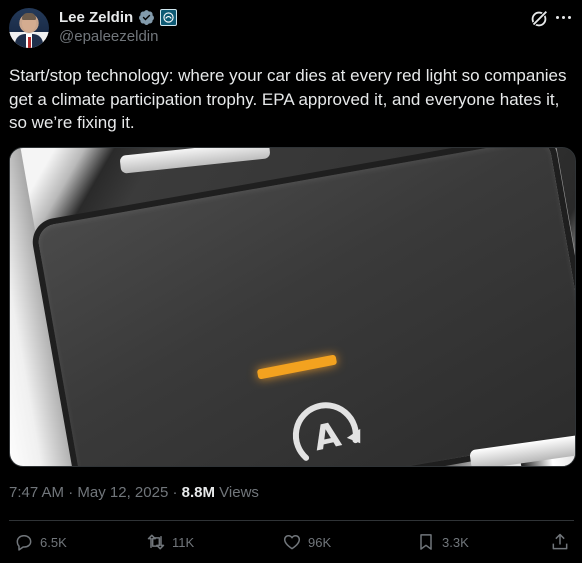 The height and width of the screenshot is (563, 582). I want to click on views-label: Views, so click(239, 492).